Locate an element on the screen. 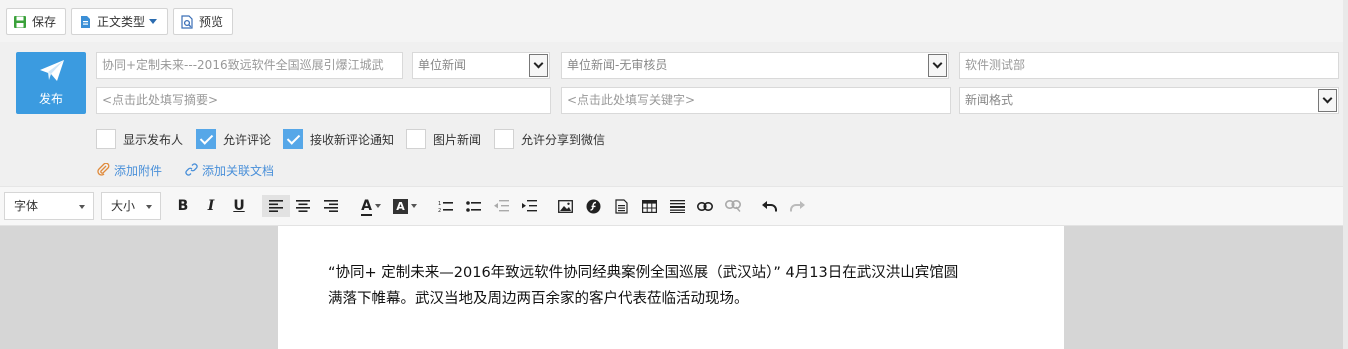 The image size is (1348, 349). font-family-dropdown: 字体 is located at coordinates (49, 206).